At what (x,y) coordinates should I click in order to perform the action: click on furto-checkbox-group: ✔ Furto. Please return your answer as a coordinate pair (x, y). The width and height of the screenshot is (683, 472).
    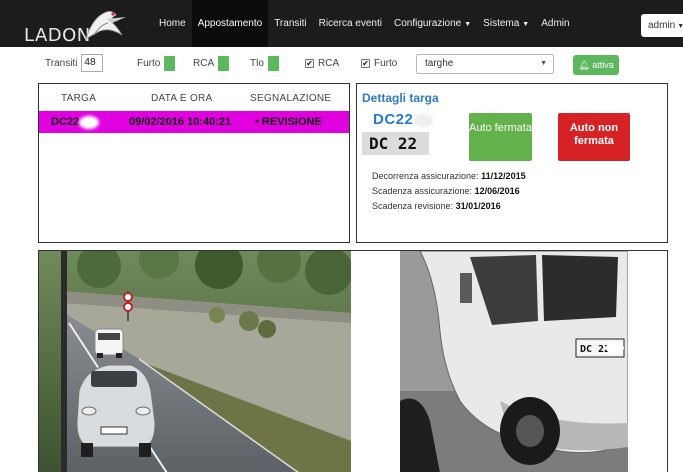
    Looking at the image, I should click on (379, 63).